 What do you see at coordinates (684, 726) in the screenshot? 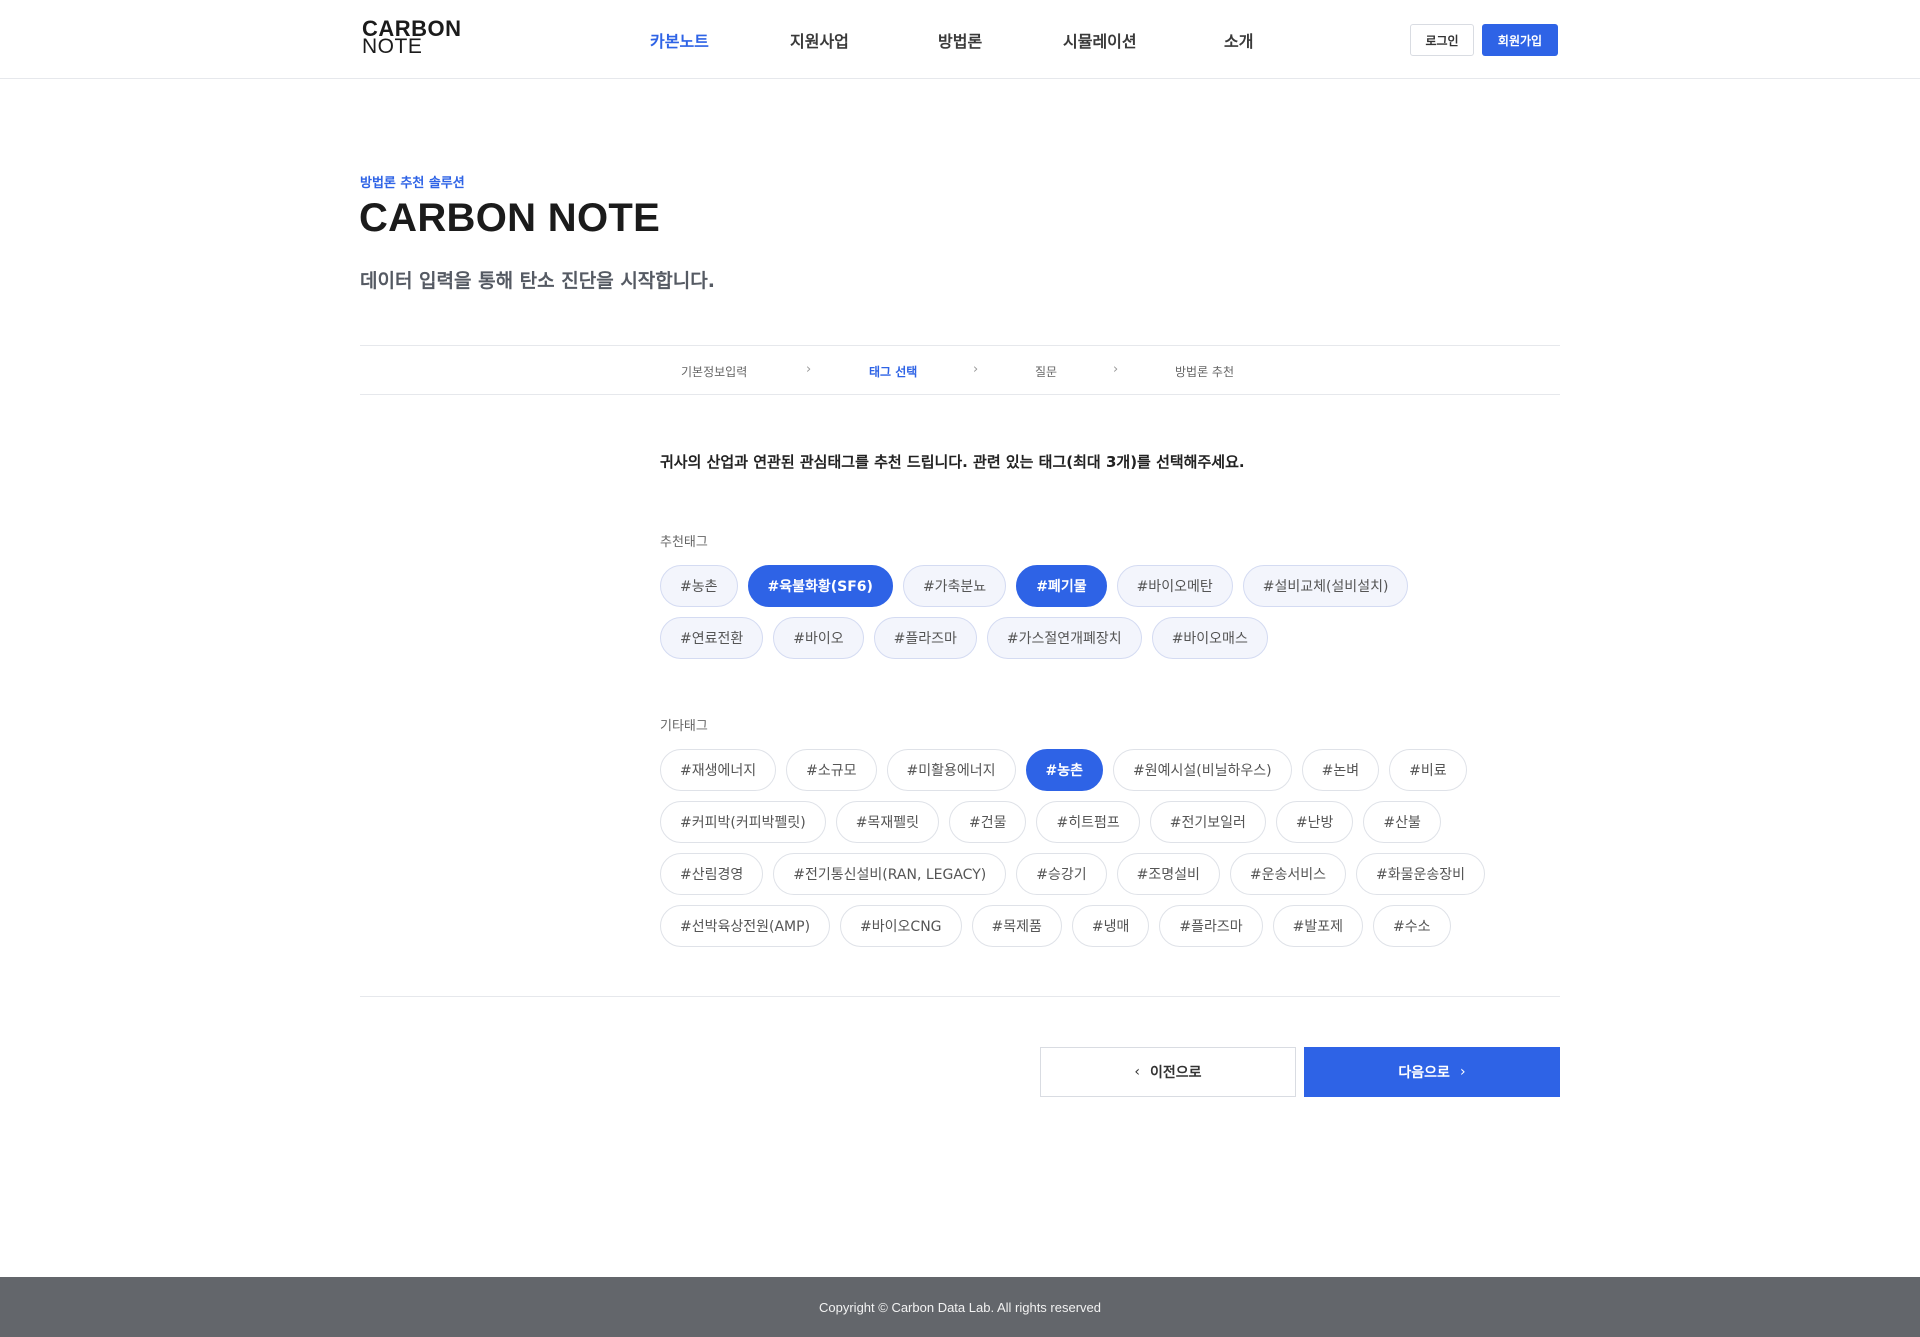
I see `other-tags-label: 기타태그` at bounding box center [684, 726].